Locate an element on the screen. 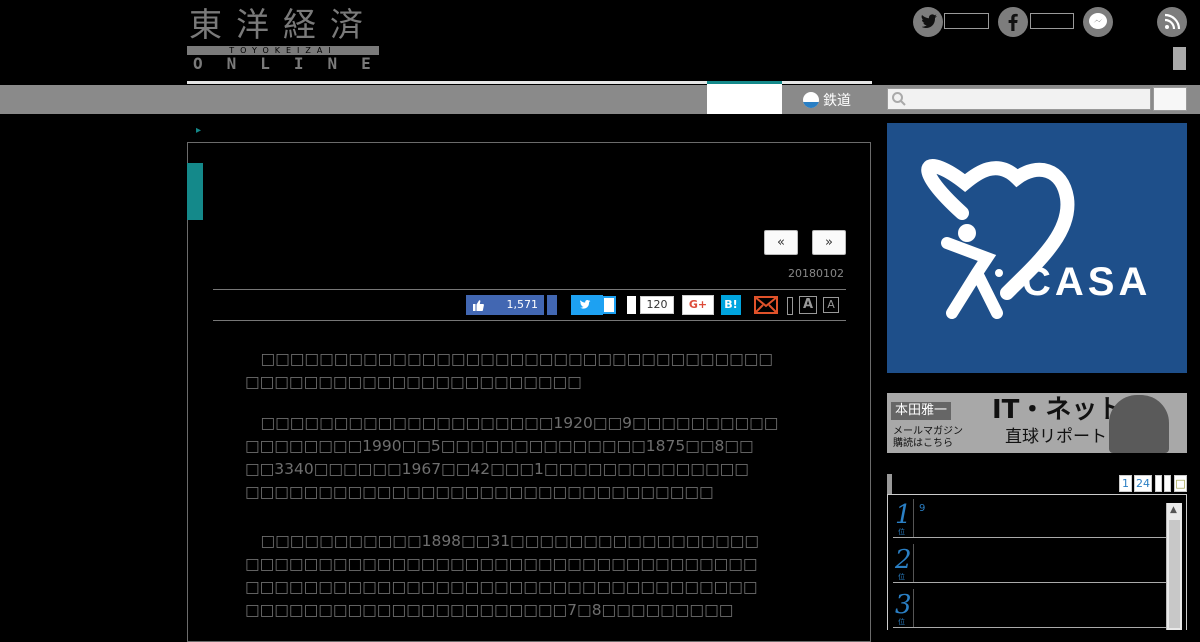 The width and height of the screenshot is (1200, 642). nav-tab-active is located at coordinates (744, 97).